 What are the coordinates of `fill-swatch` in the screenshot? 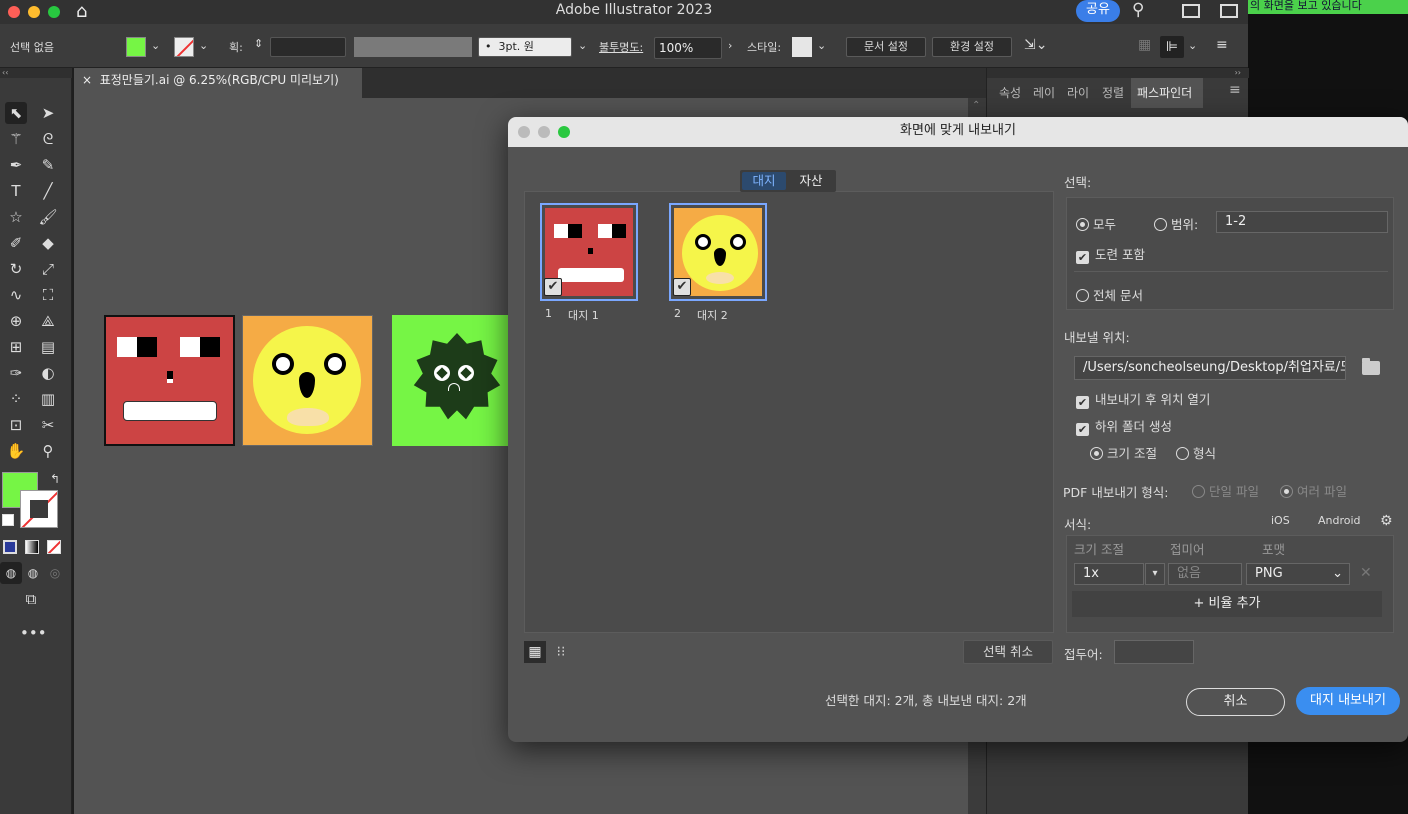 It's located at (136, 47).